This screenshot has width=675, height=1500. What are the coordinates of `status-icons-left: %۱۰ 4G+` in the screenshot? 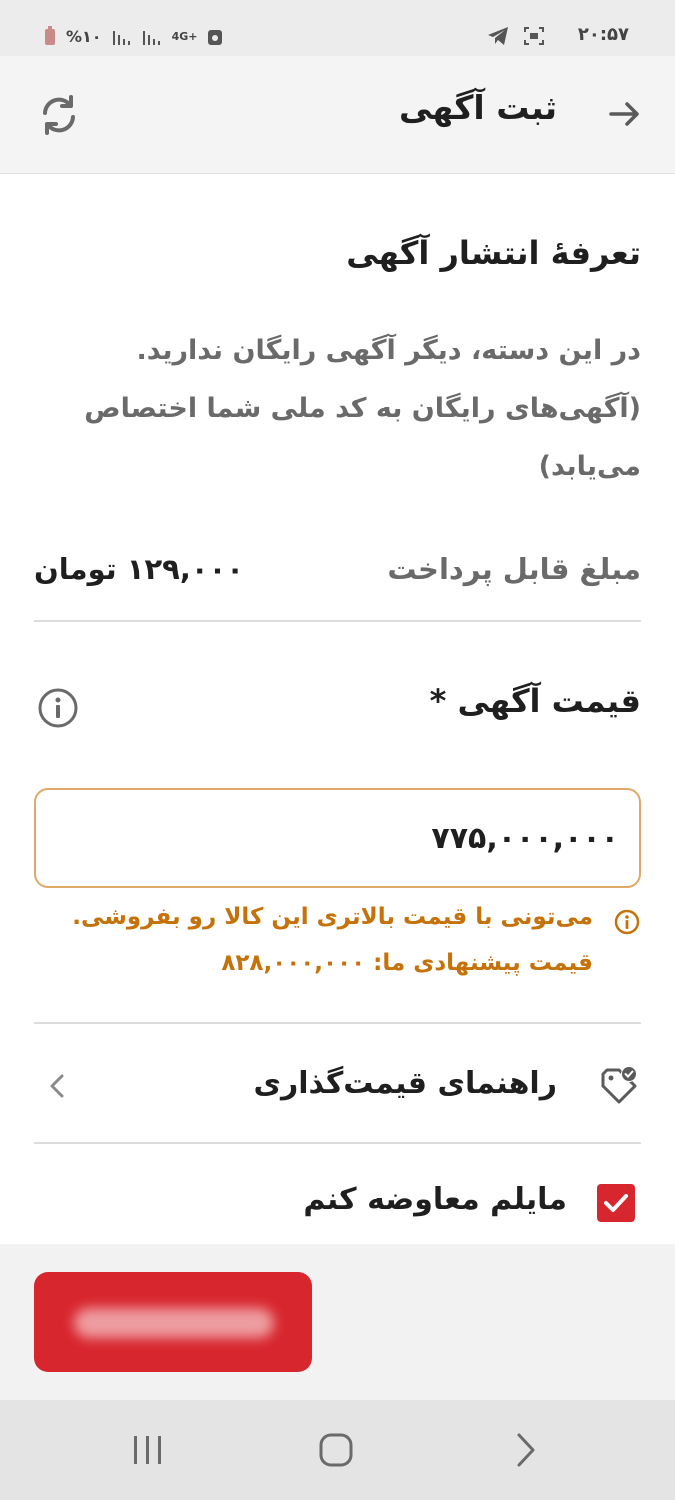 It's located at (133, 36).